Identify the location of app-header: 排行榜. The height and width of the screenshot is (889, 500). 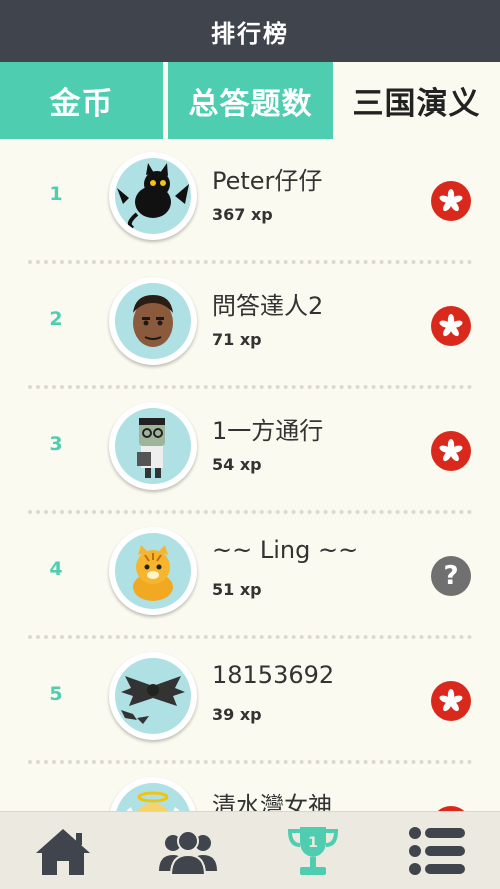
(250, 31).